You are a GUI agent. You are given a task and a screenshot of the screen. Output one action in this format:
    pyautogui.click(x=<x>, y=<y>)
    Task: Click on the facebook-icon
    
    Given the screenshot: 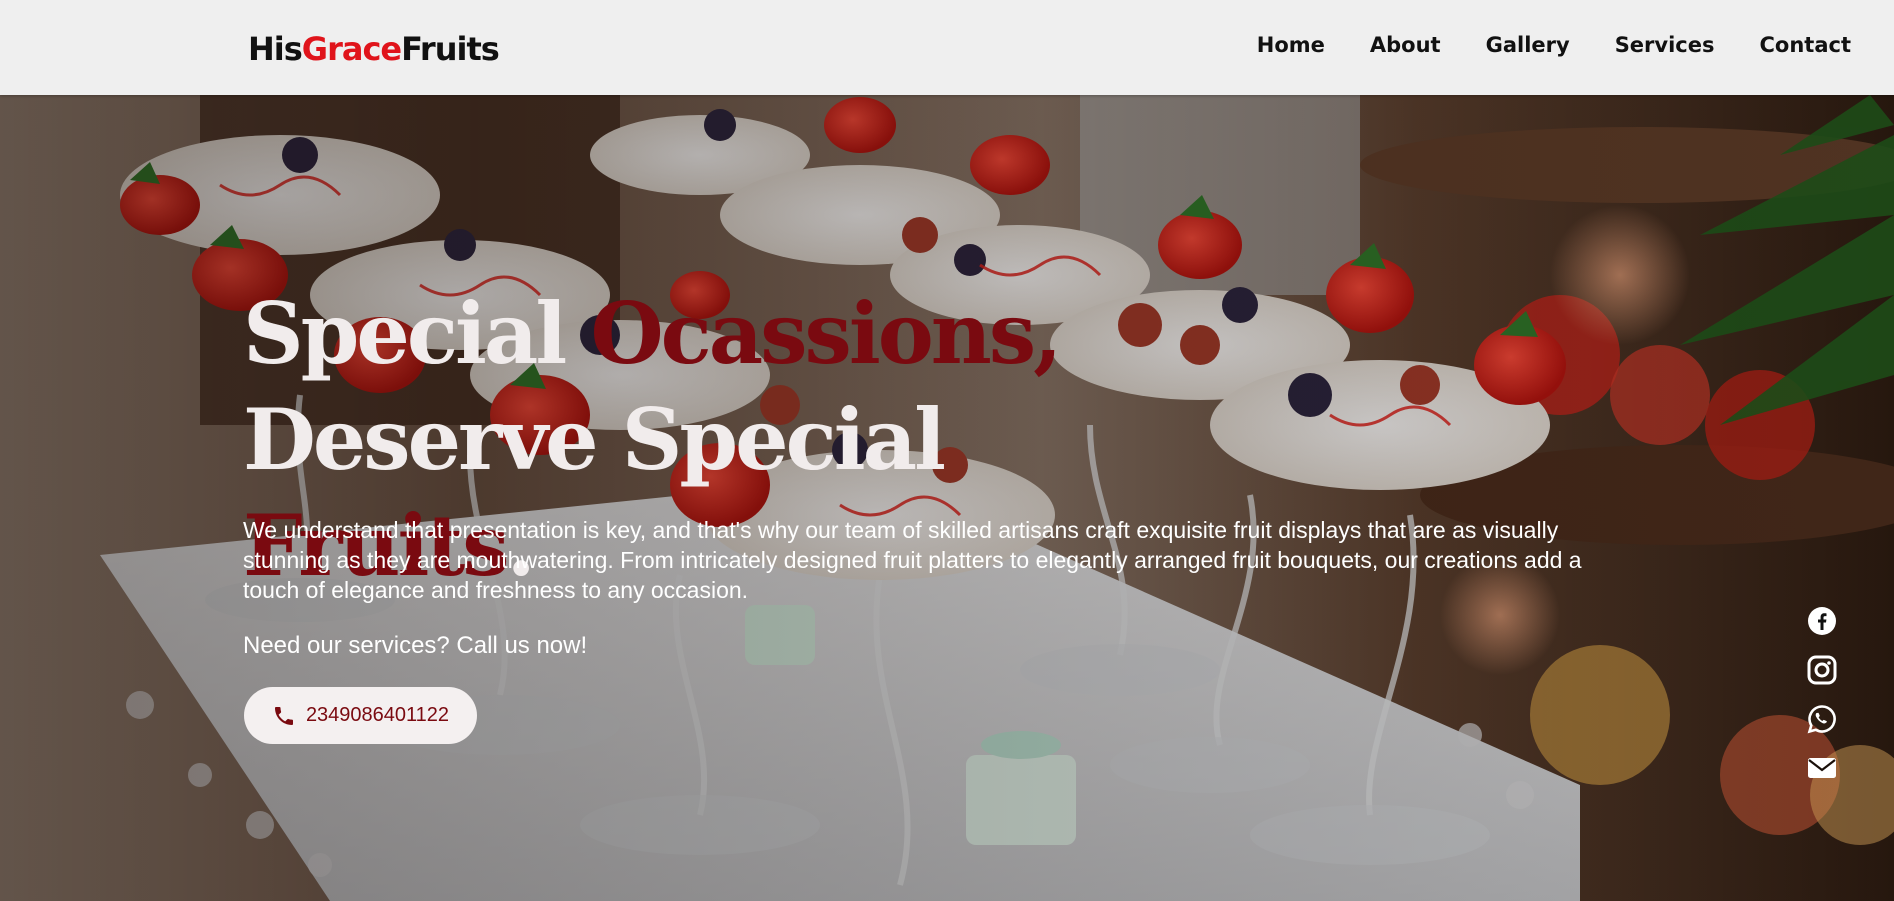 What is the action you would take?
    pyautogui.click(x=1822, y=621)
    